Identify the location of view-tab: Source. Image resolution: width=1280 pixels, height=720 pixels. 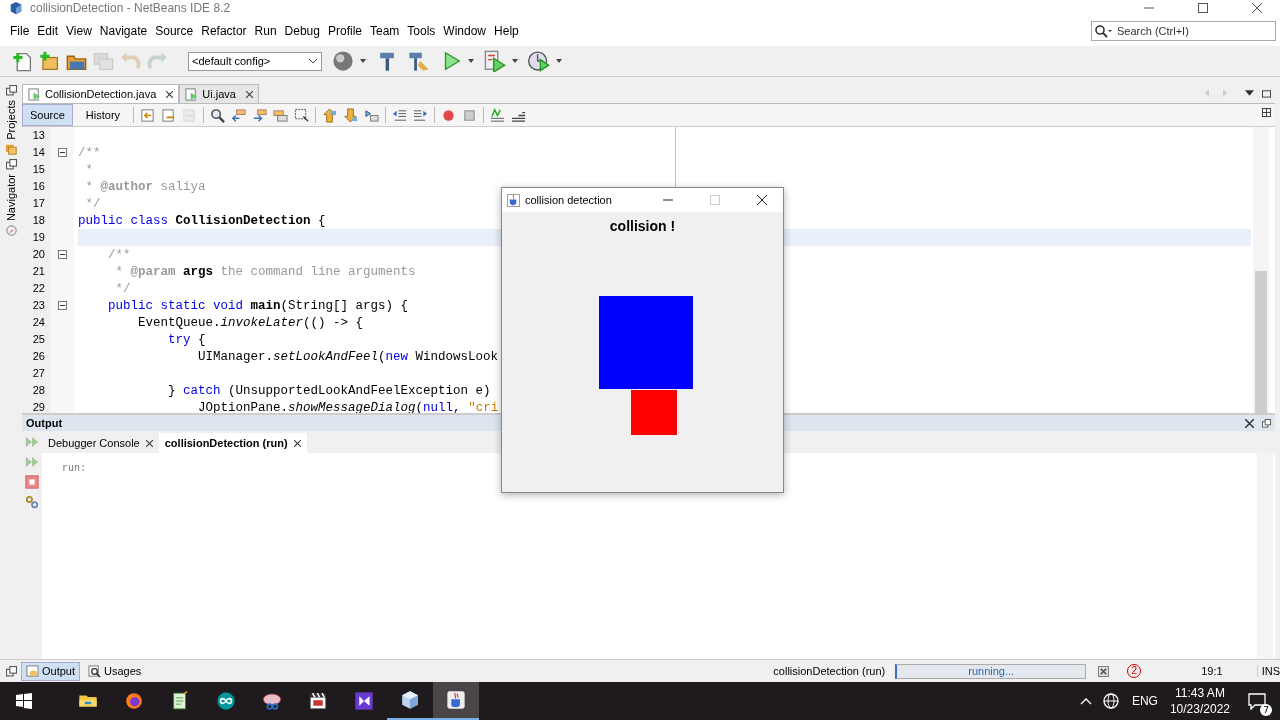
(47, 115).